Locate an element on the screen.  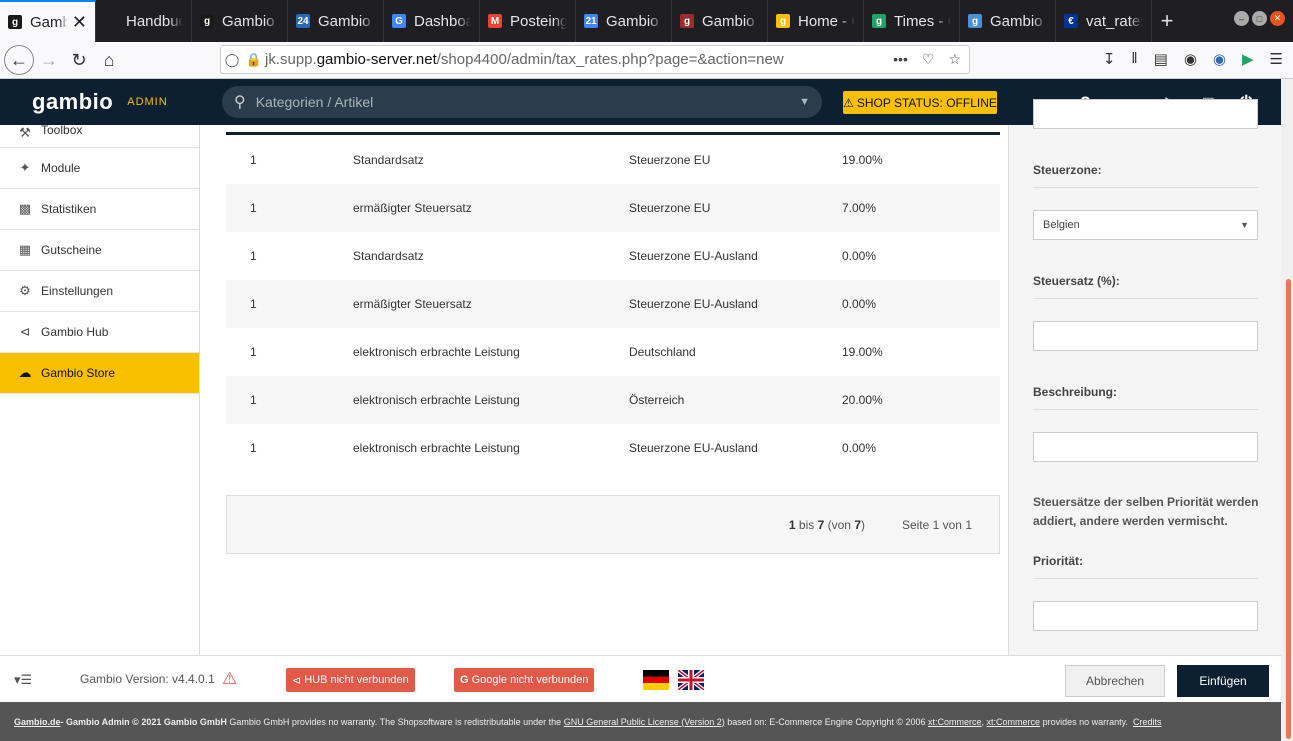
zone-select: Belgien ▼ is located at coordinates (1145, 225).